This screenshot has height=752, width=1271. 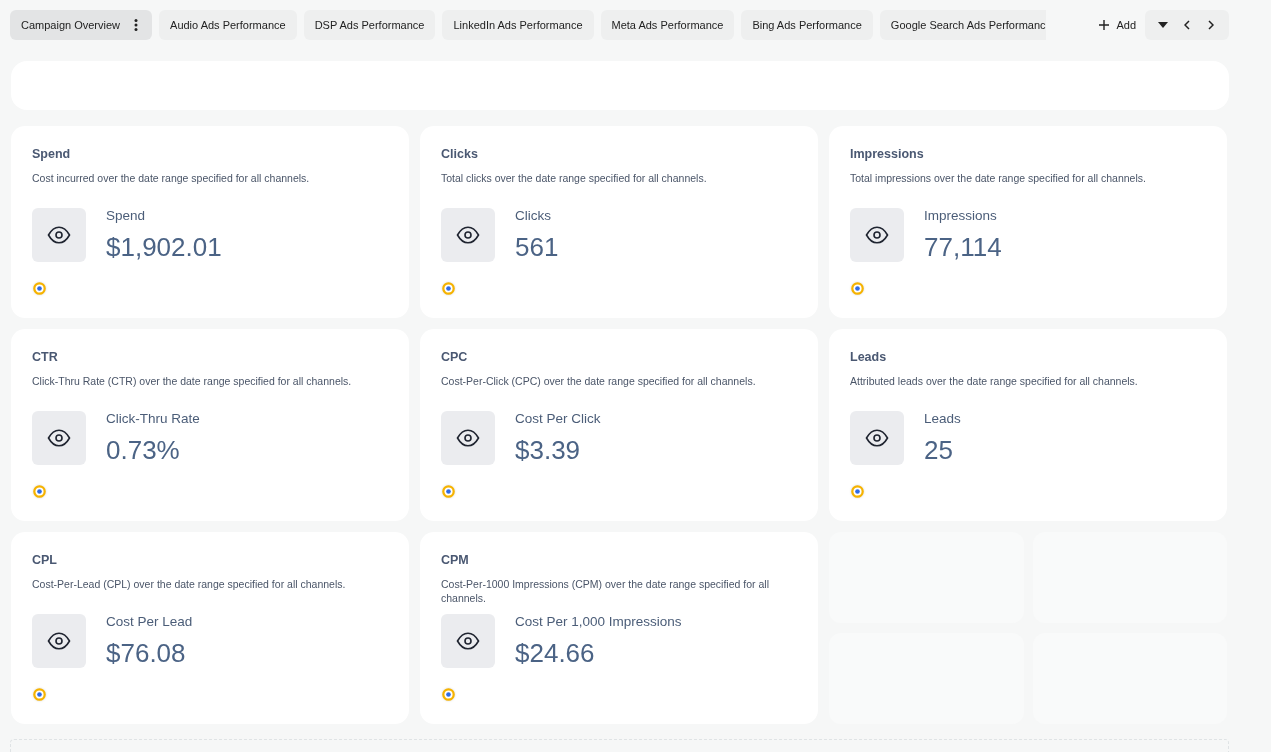 I want to click on chevron-left-icon, so click(x=1187, y=25).